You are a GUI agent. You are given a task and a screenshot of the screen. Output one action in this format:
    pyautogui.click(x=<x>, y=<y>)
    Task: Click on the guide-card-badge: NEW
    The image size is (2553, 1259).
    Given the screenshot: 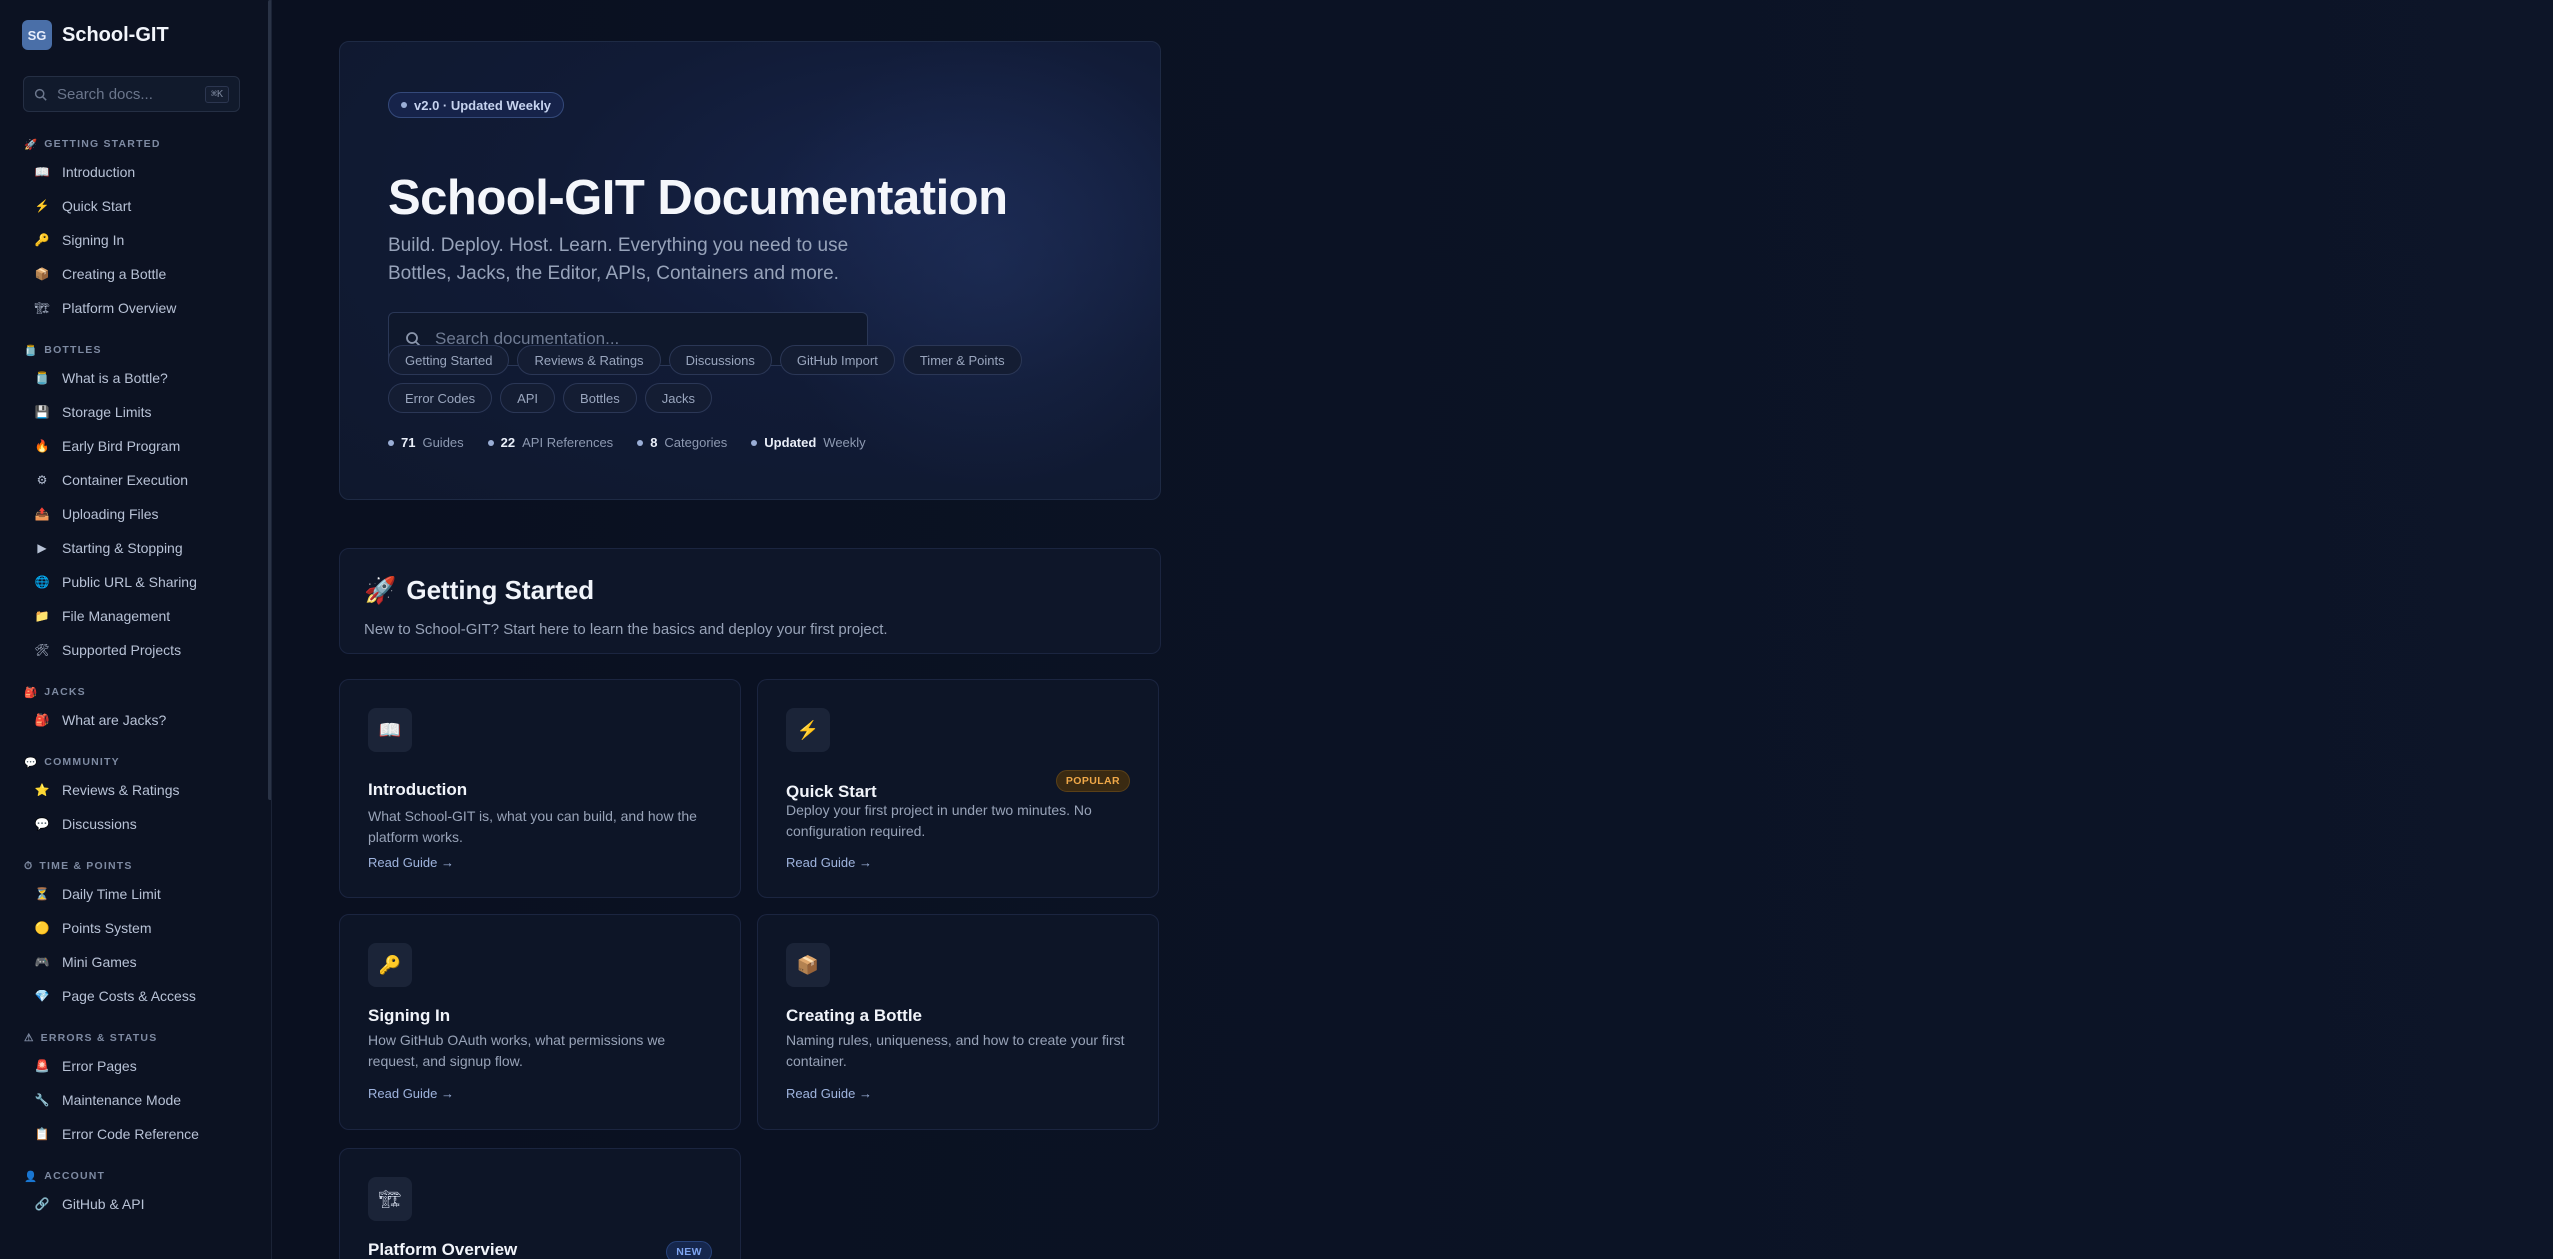 What is the action you would take?
    pyautogui.click(x=689, y=1250)
    